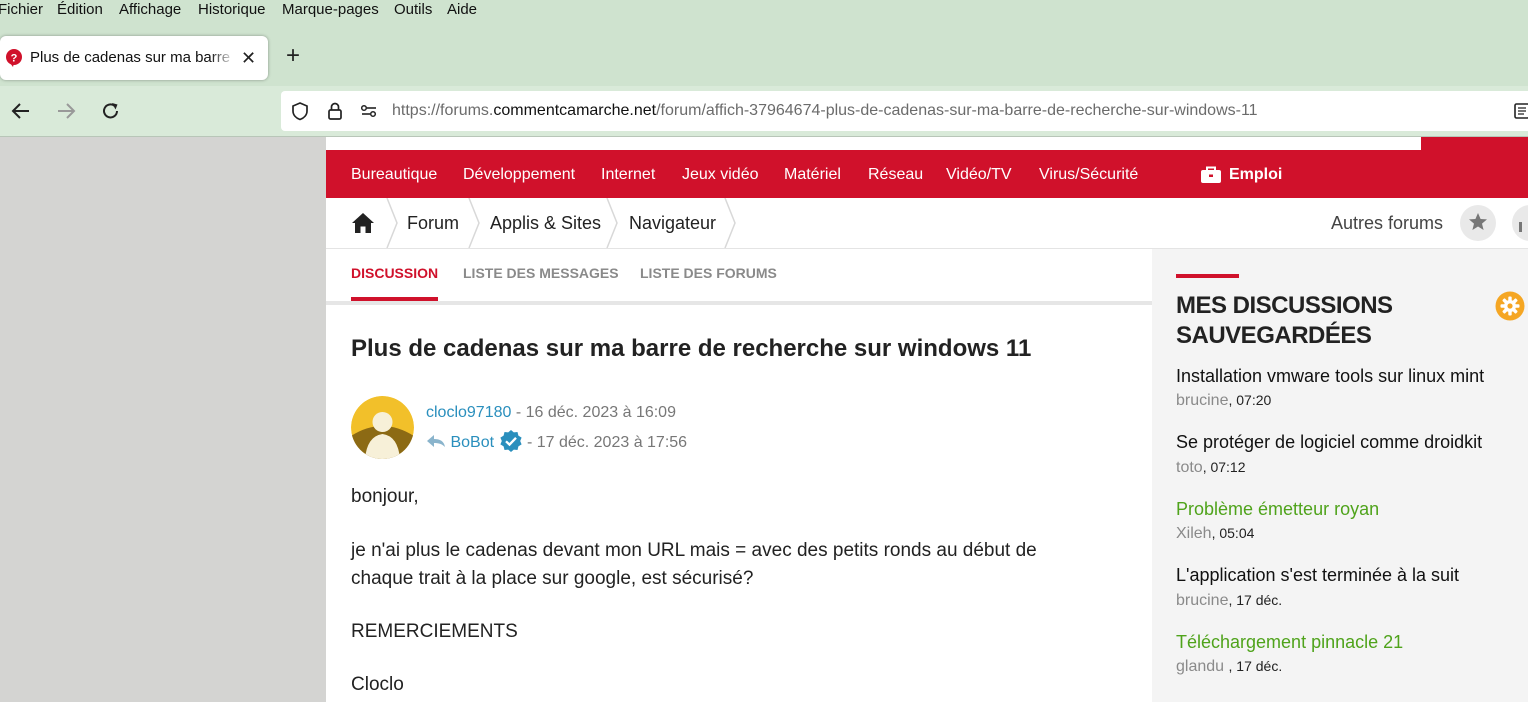  I want to click on tab-liste-des-messages: LISTE DES MESSAGES, so click(541, 273).